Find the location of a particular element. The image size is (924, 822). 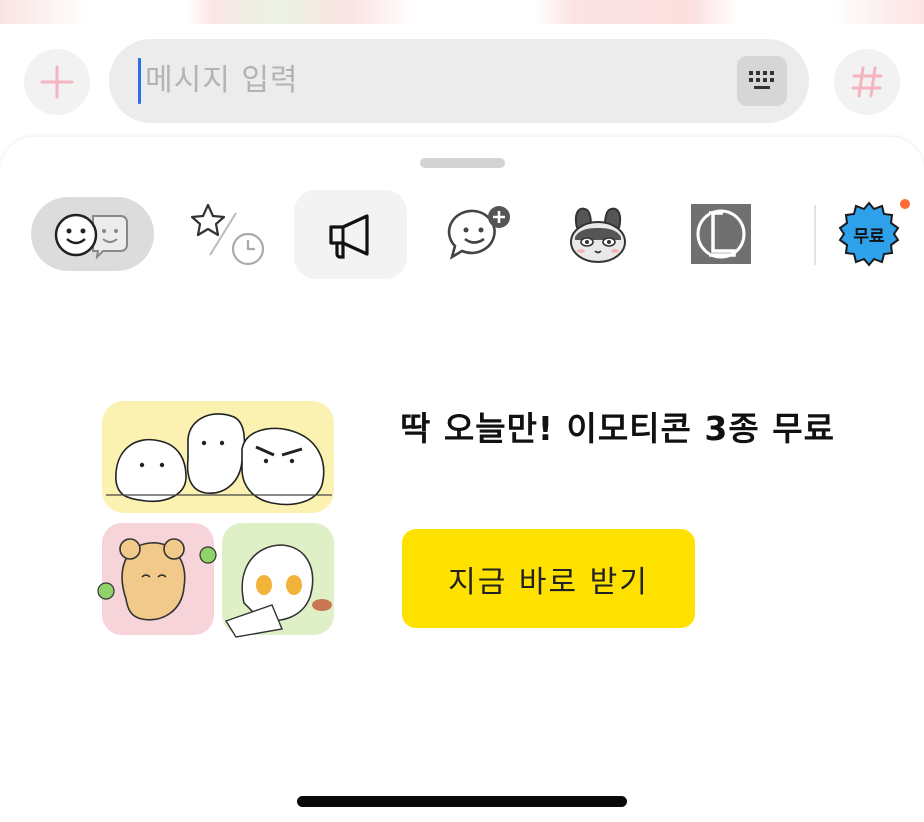

tab-free-emoticons: 무료 is located at coordinates (869, 234).